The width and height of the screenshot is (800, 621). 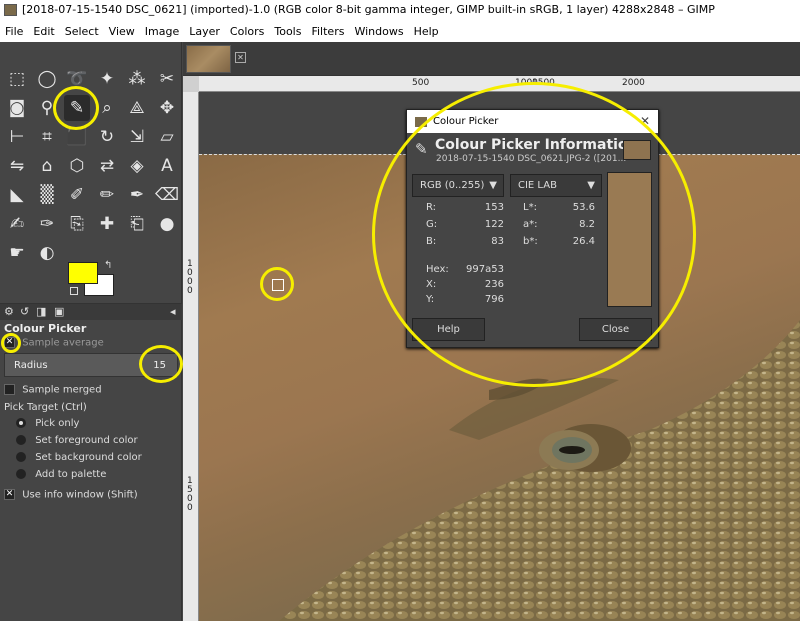 I want to click on crop-tool-icon: ⌗, so click(x=47, y=137).